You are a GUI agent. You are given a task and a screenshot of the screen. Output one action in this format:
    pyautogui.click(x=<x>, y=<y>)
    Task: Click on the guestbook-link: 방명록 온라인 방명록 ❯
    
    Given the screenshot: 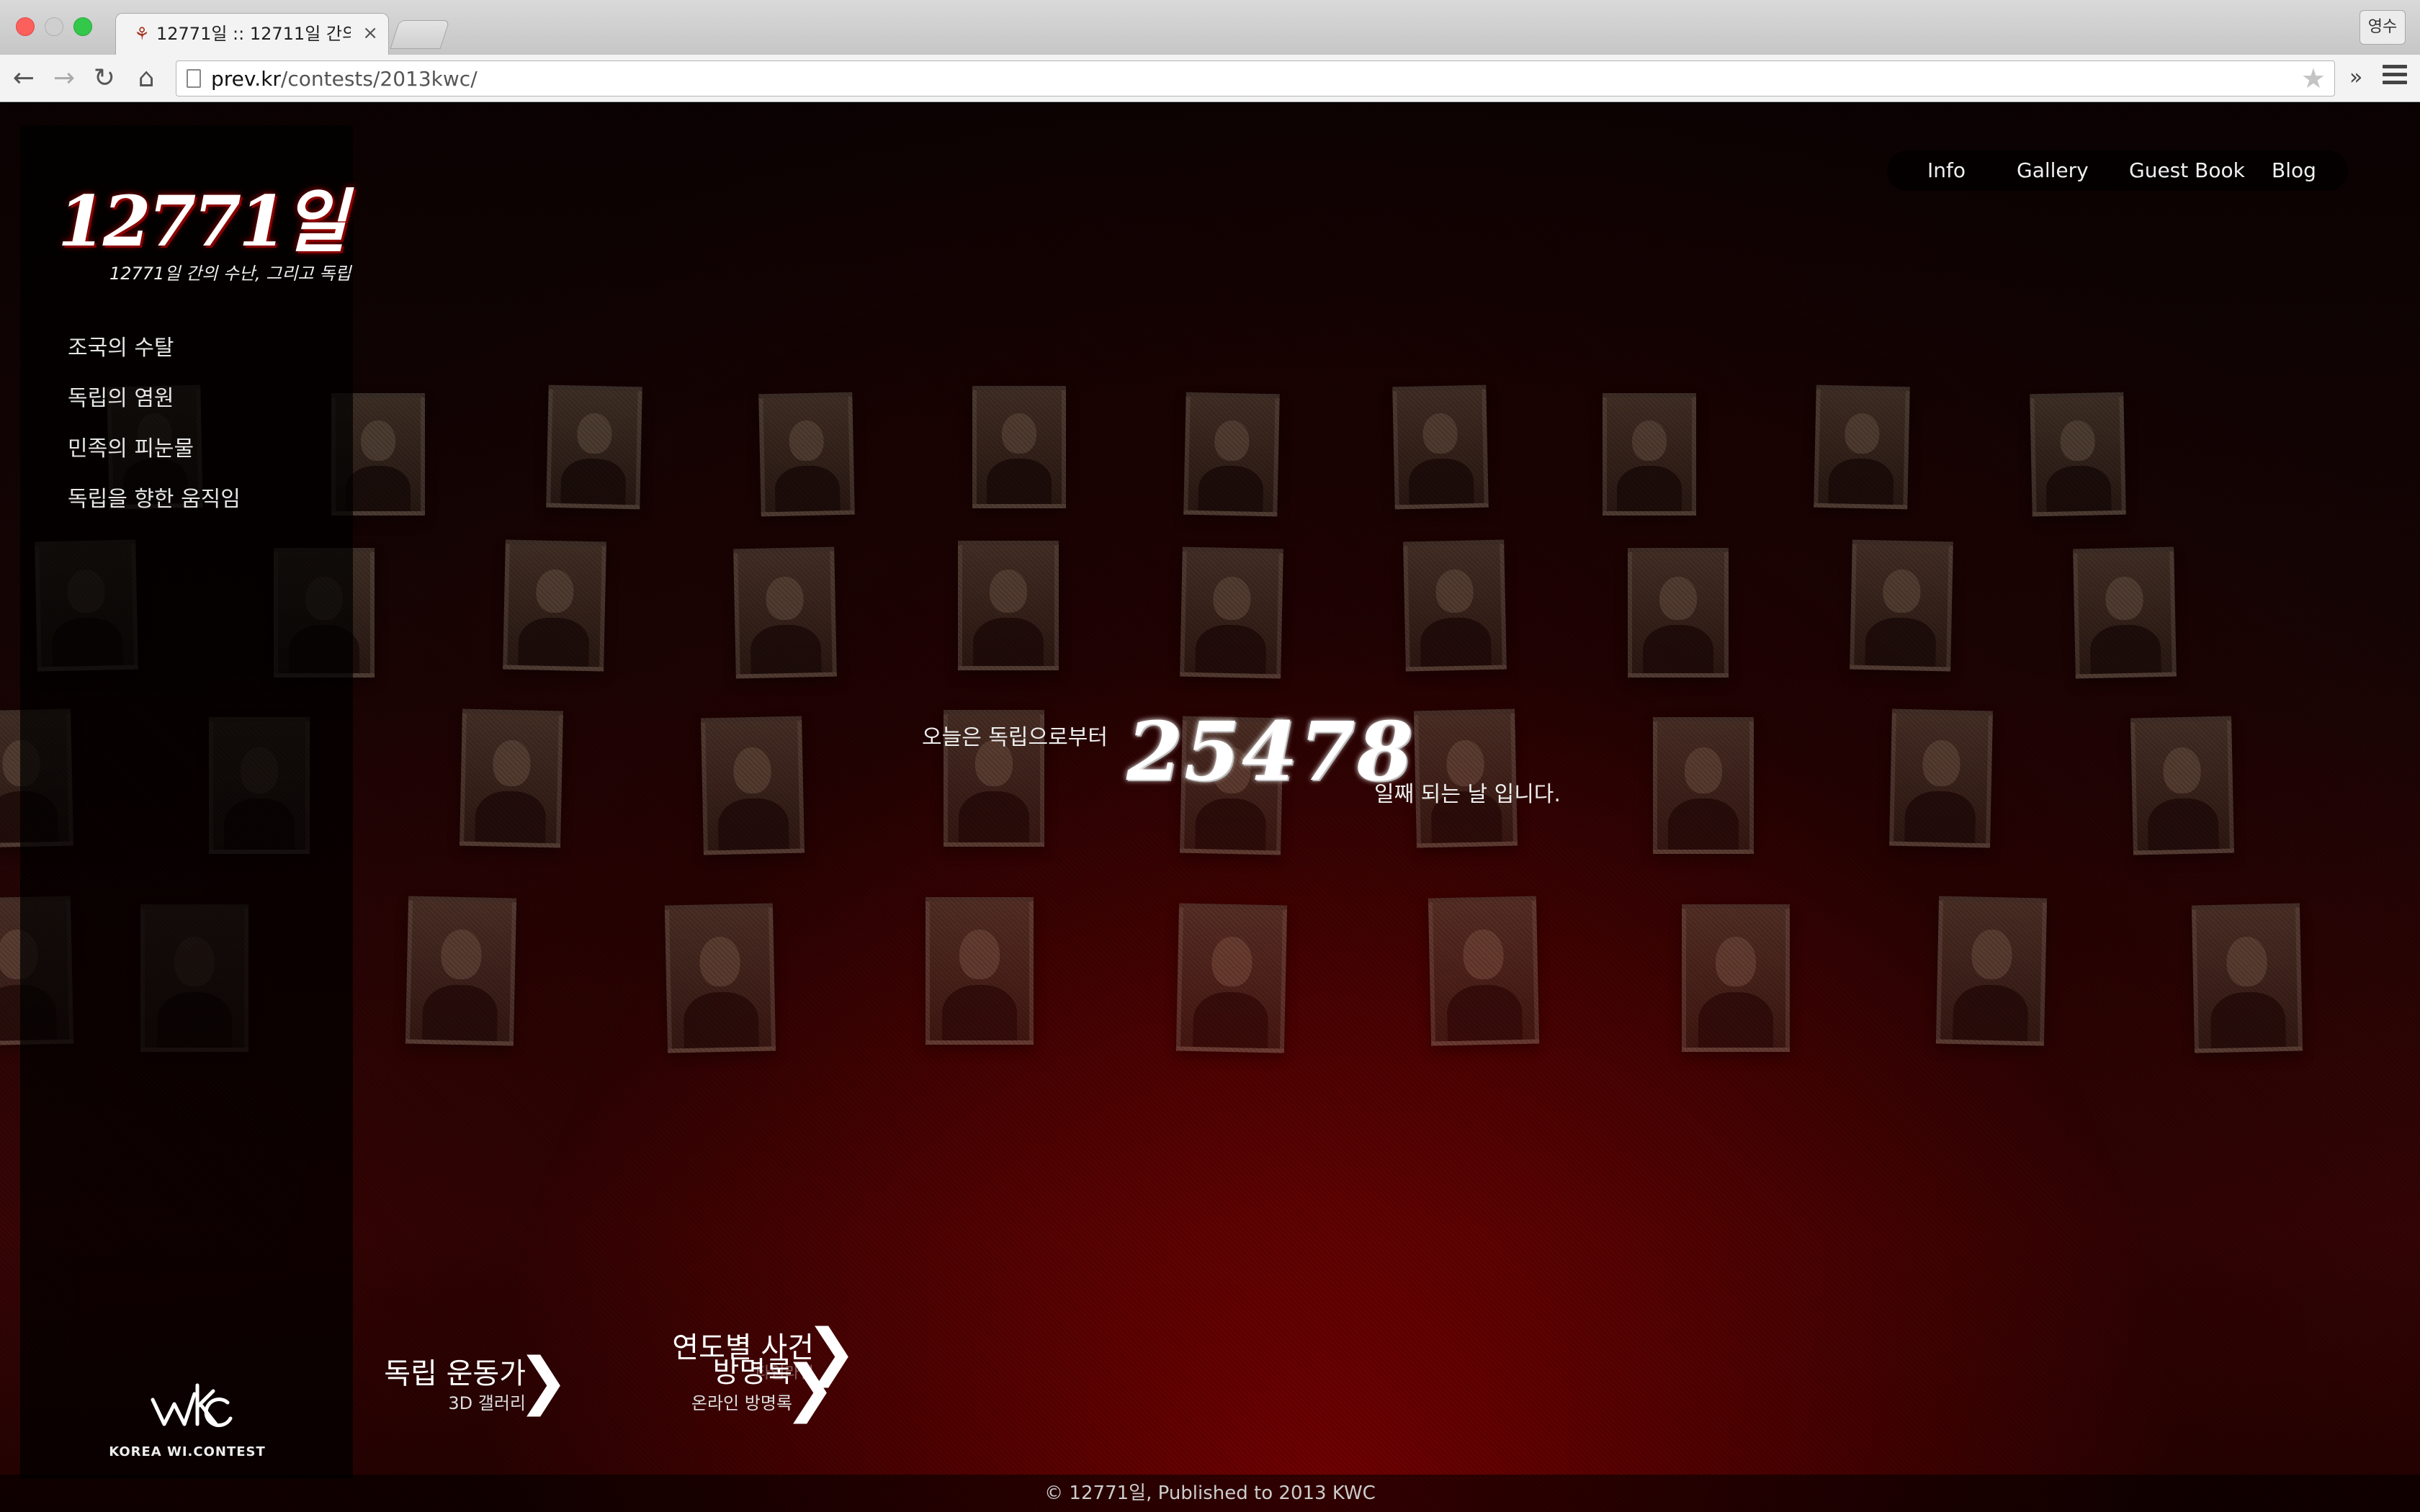 What is the action you would take?
    pyautogui.click(x=749, y=1385)
    